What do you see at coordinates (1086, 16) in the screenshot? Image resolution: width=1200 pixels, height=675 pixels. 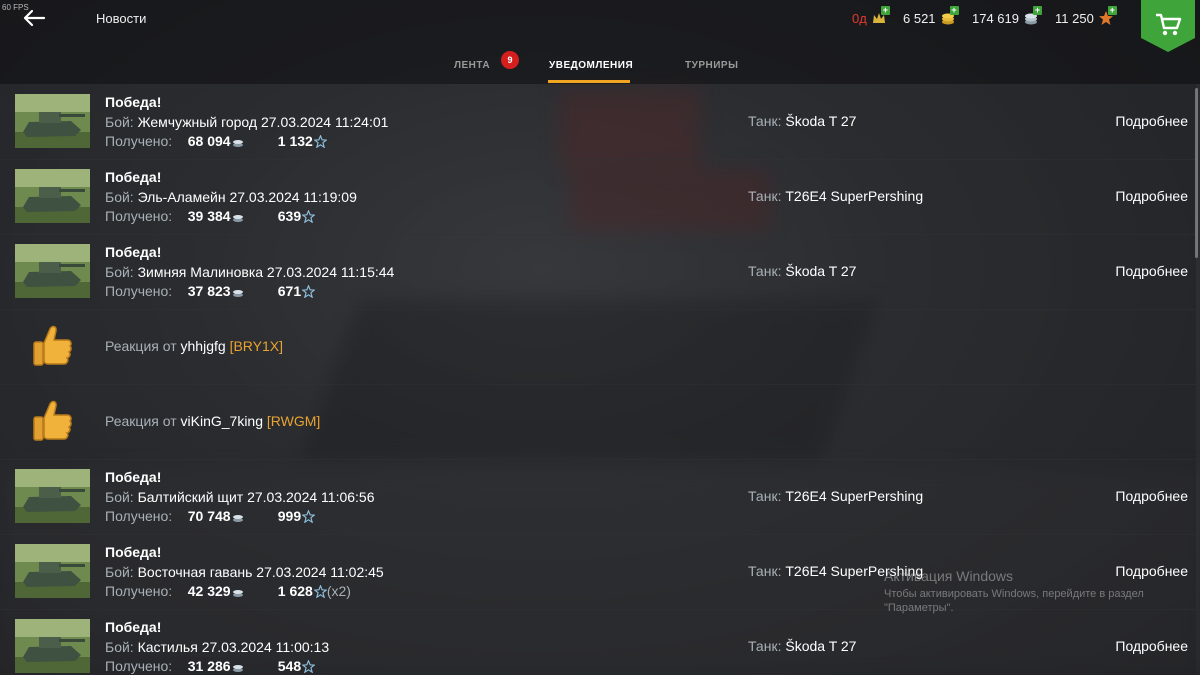 I see `free-xp-balance: 11 250 +` at bounding box center [1086, 16].